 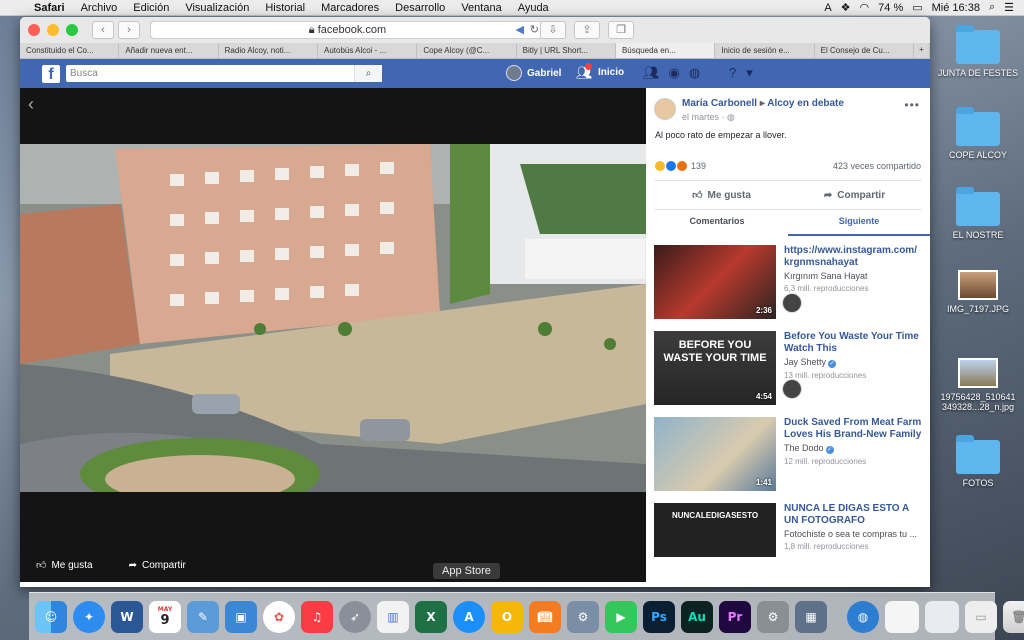 I want to click on desktop-image-jpg: 19756428_510641 349328...28_n.jpg, so click(x=978, y=385).